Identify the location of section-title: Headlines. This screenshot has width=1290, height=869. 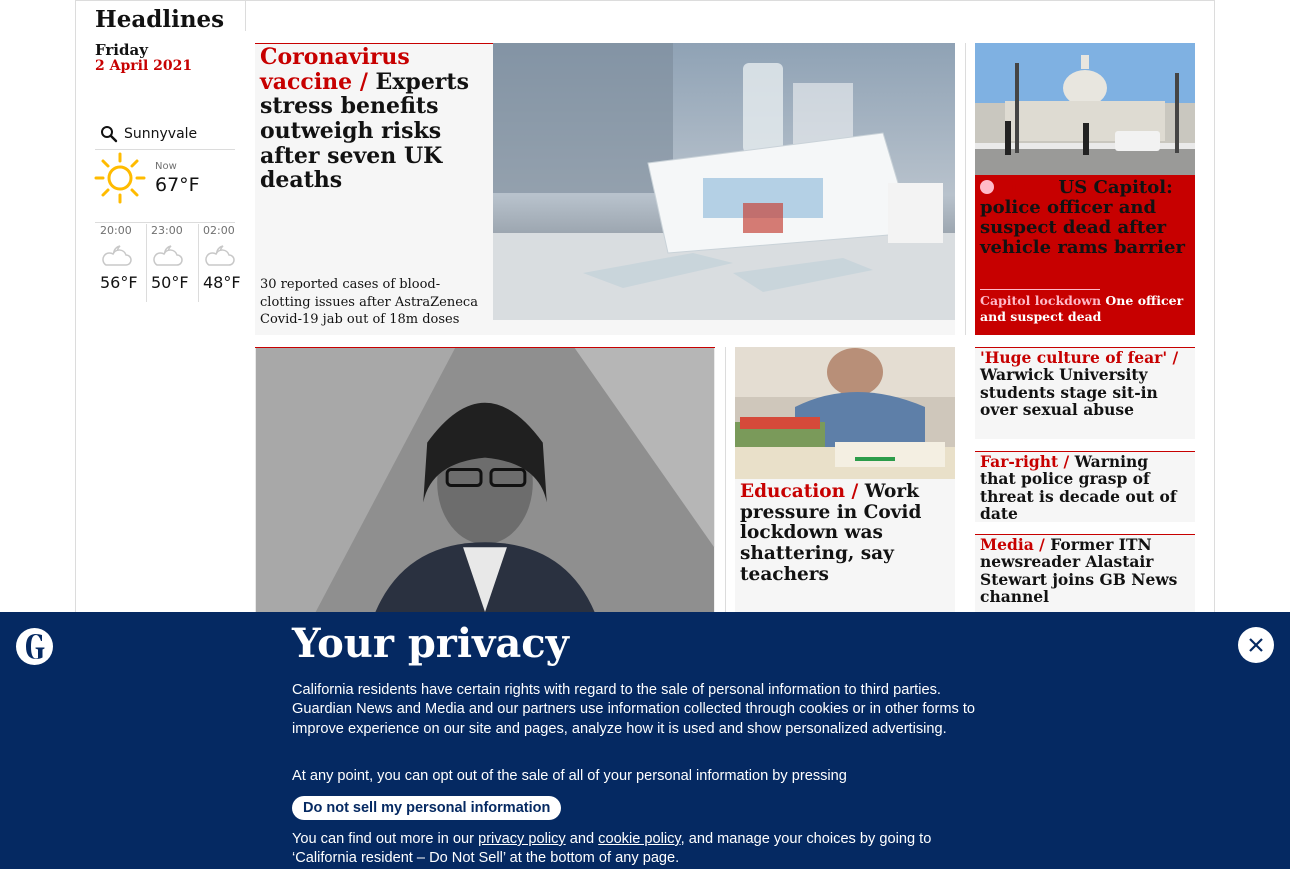
(160, 19).